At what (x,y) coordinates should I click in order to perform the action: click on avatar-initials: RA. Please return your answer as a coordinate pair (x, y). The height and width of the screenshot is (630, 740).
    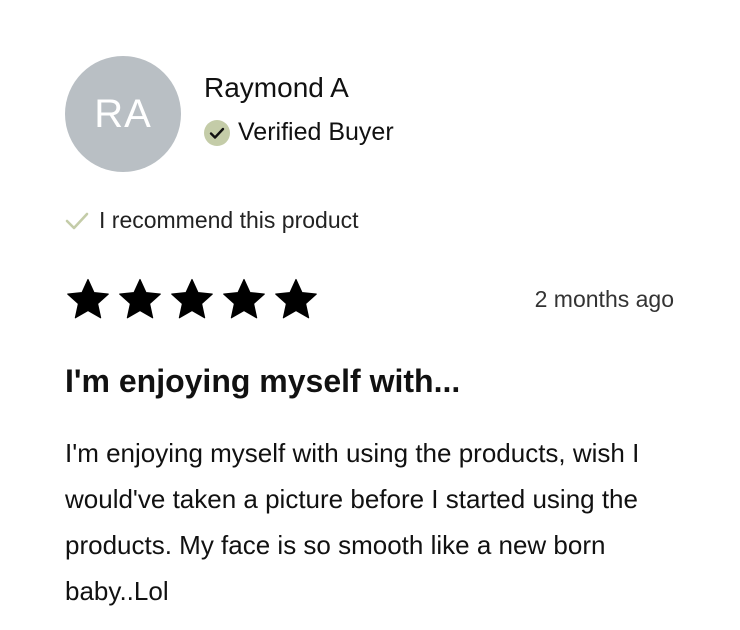
    Looking at the image, I should click on (123, 113).